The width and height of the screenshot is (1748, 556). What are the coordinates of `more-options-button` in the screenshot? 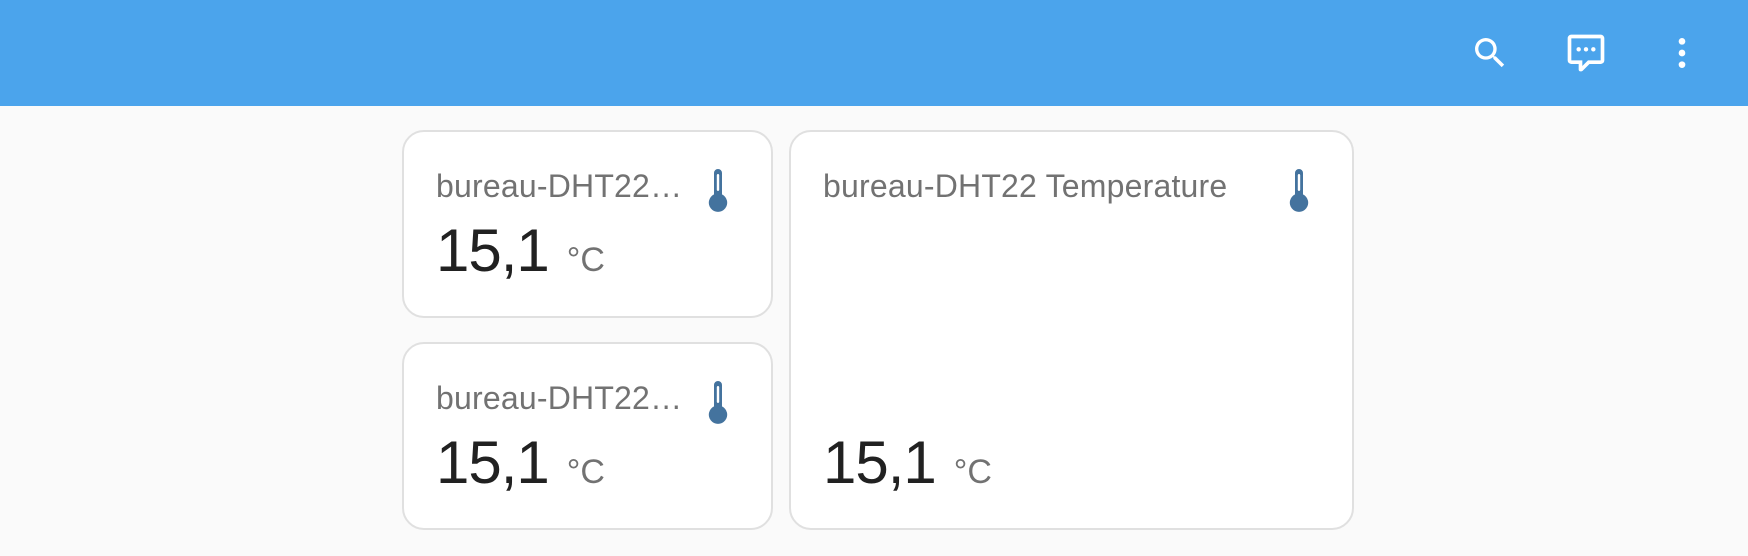 It's located at (1682, 53).